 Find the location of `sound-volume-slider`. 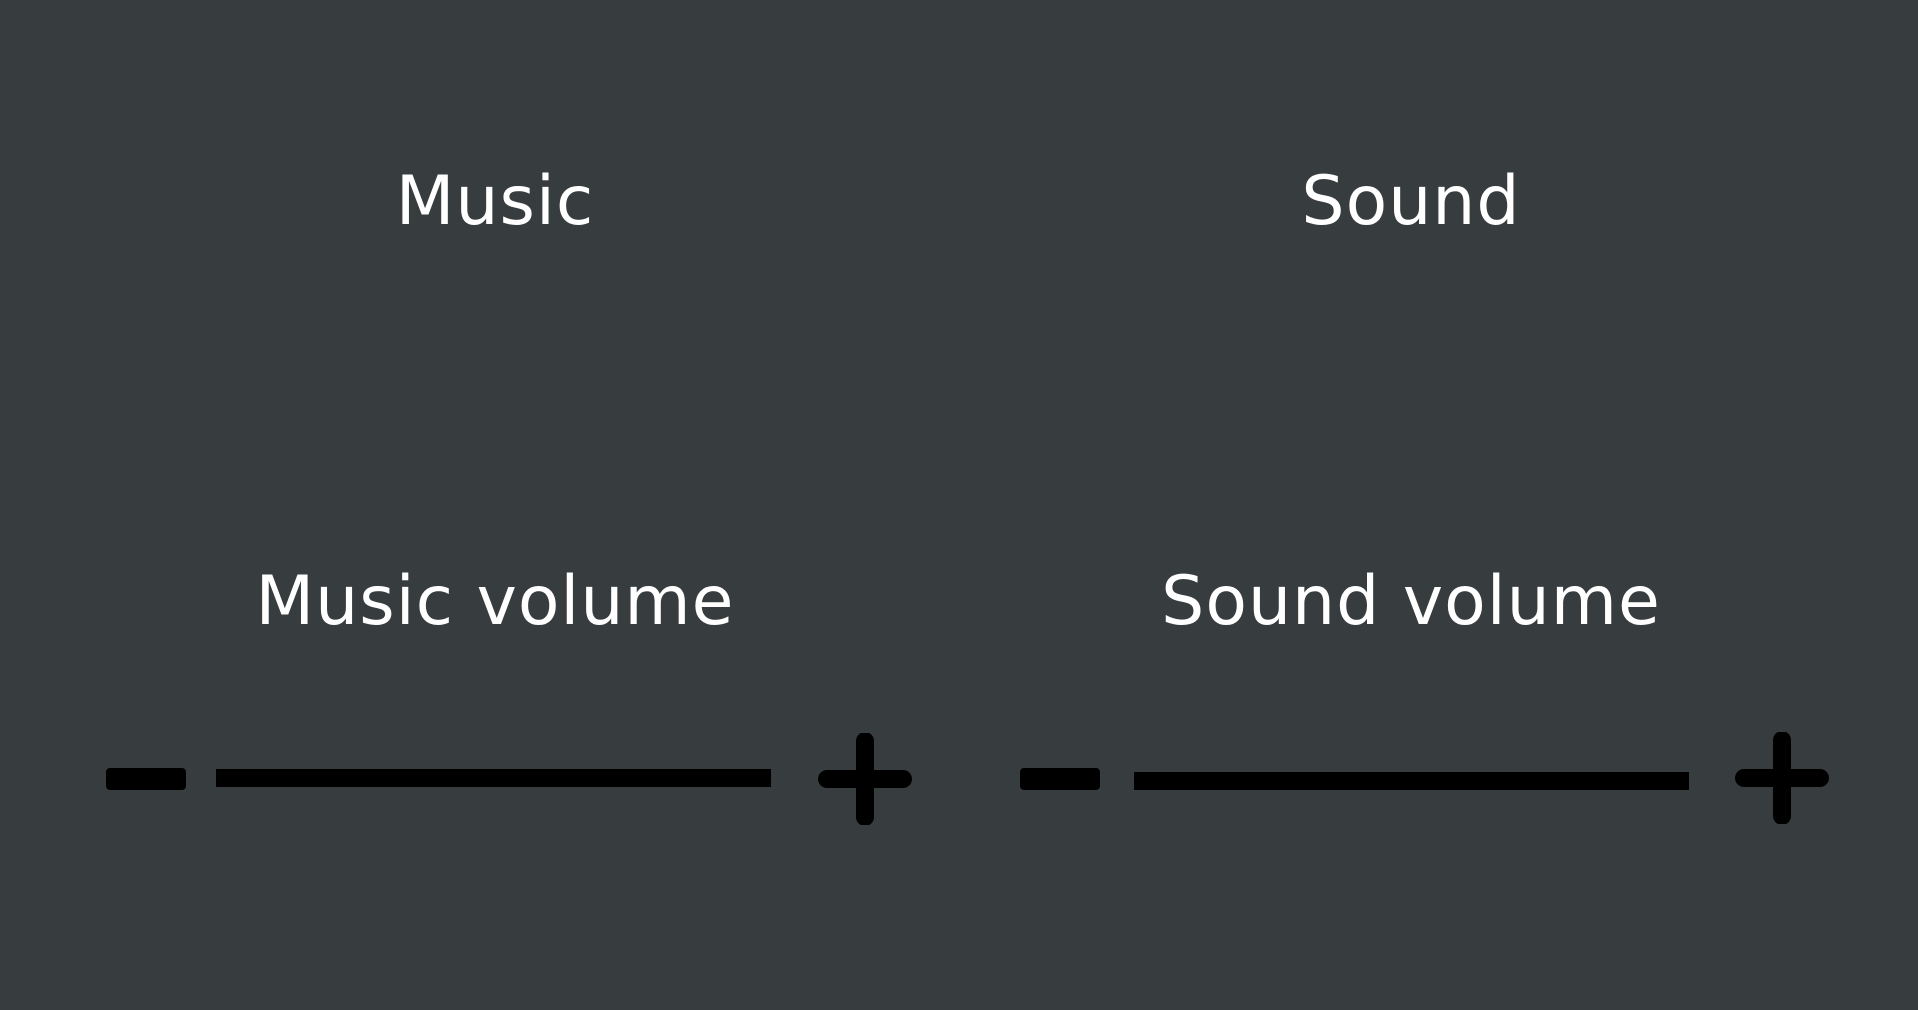

sound-volume-slider is located at coordinates (1411, 781).